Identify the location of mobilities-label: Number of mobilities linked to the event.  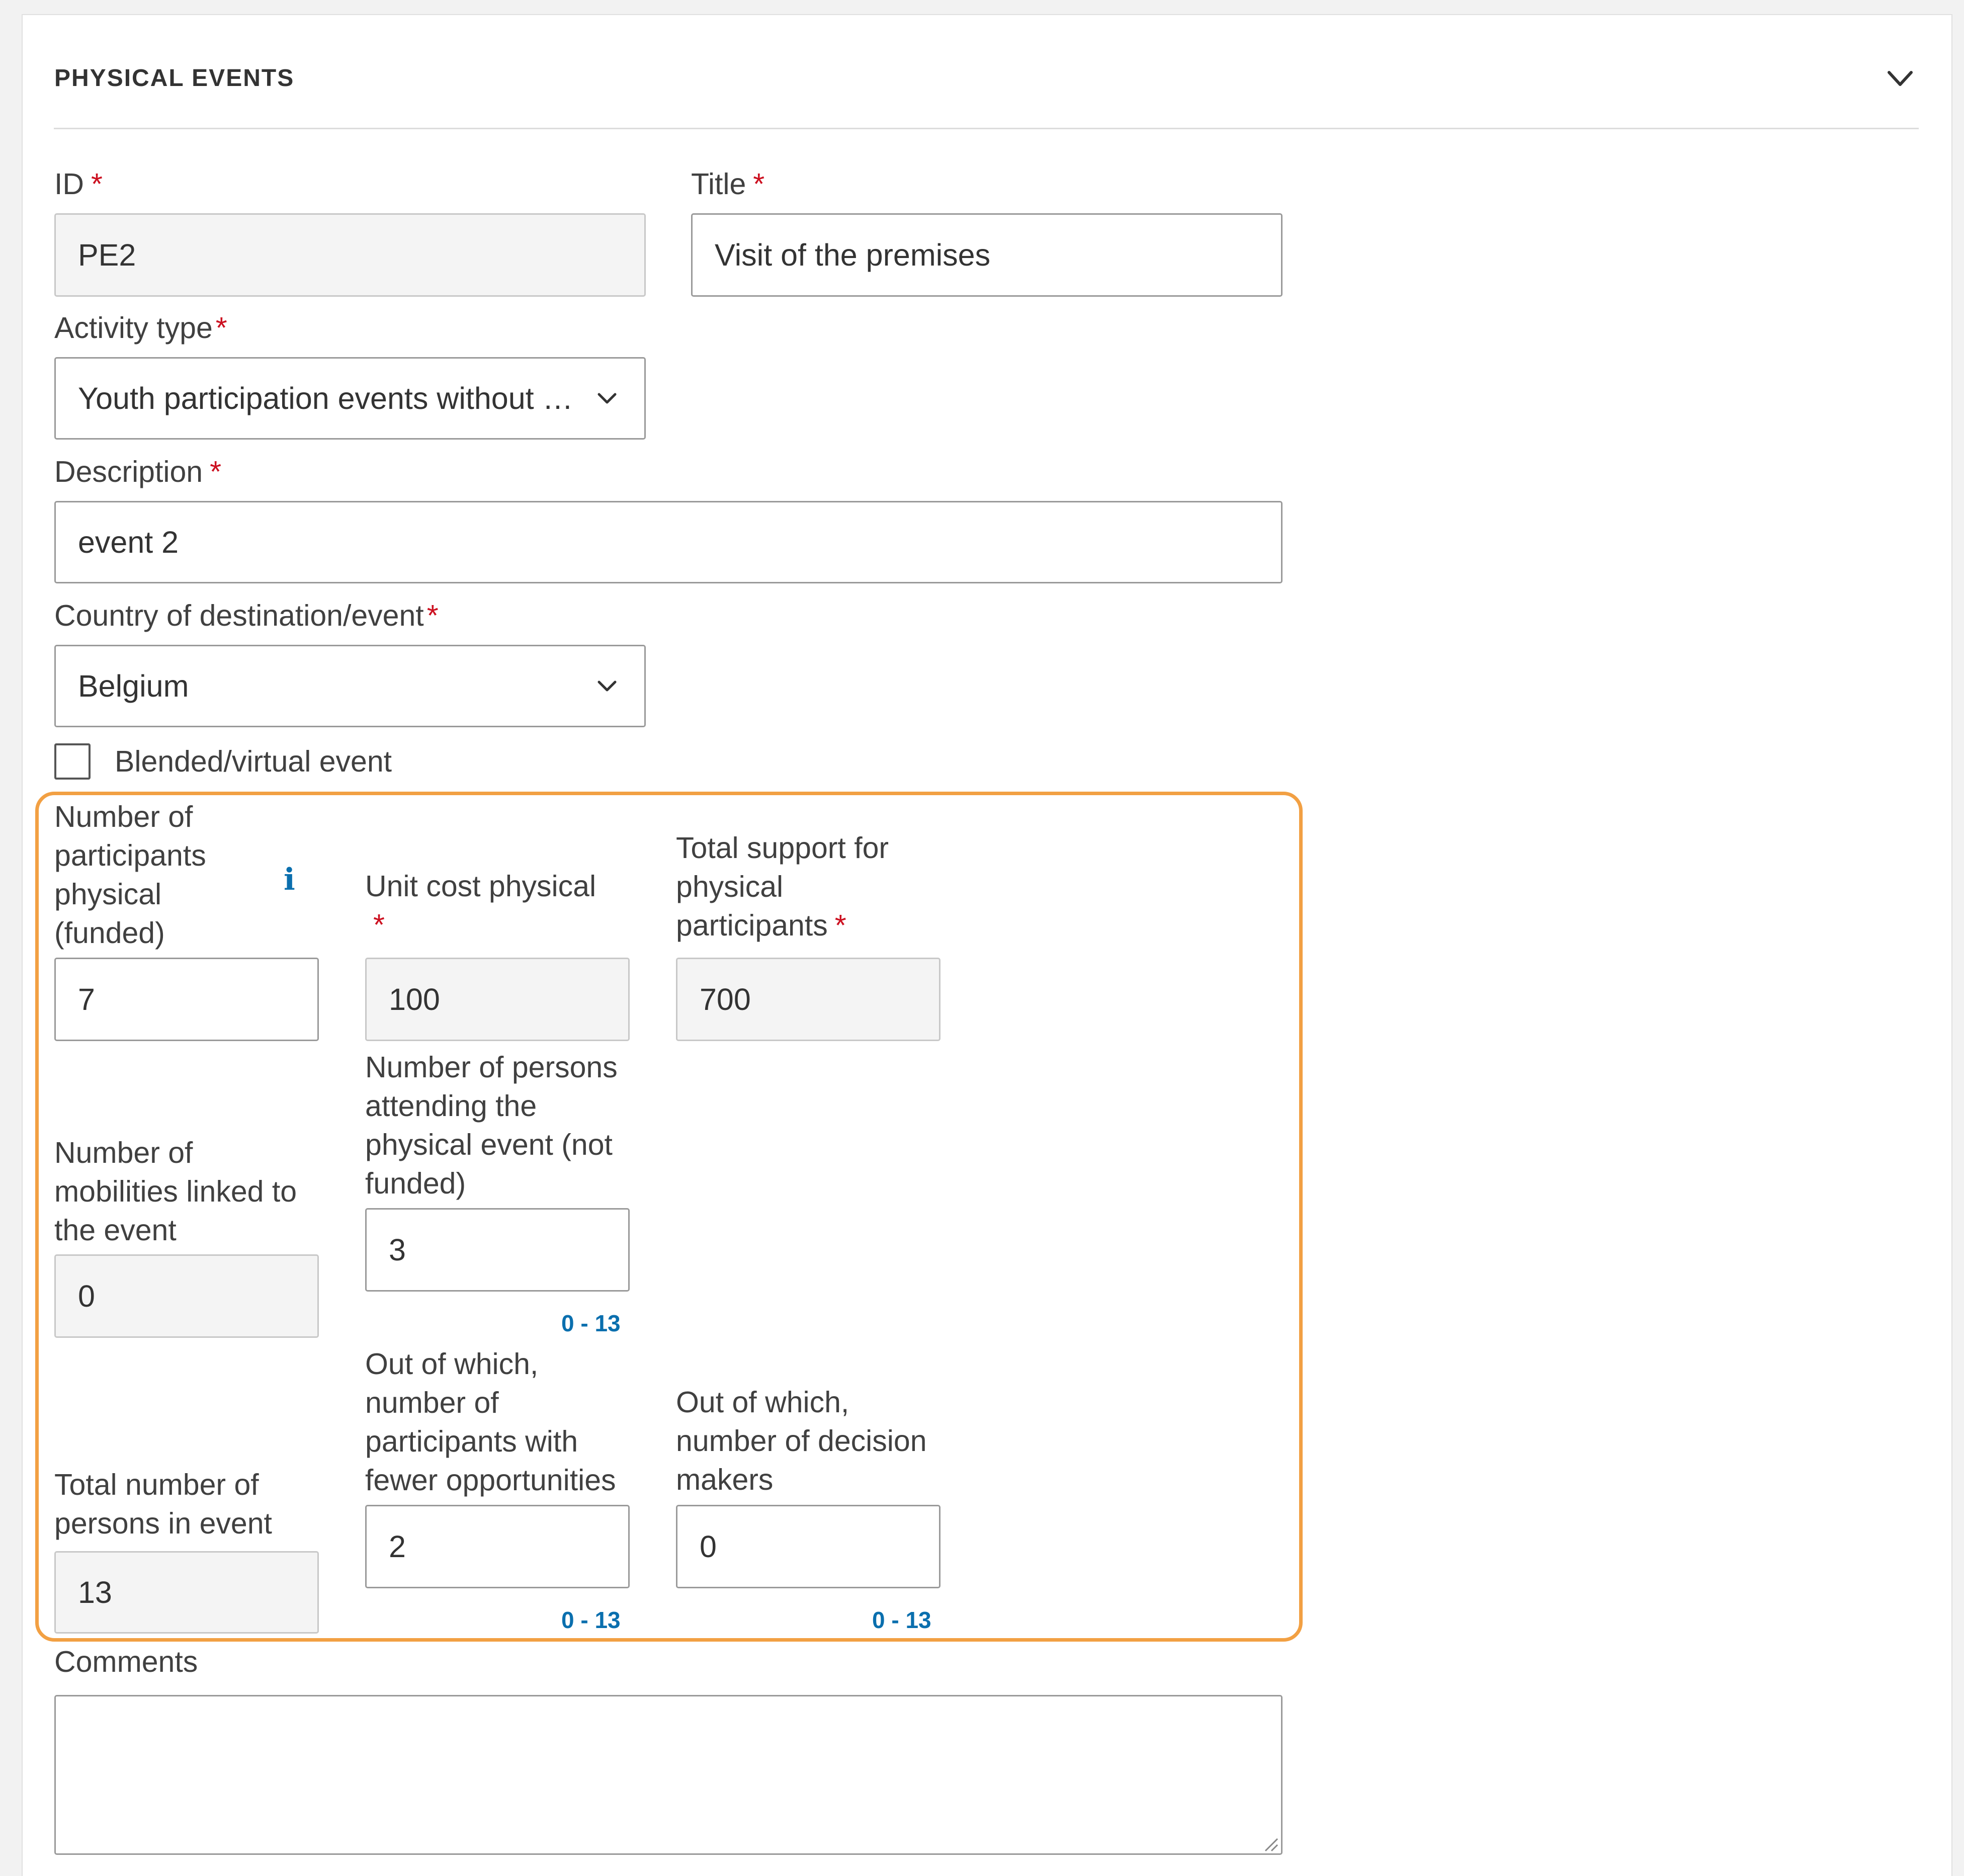
(175, 1191).